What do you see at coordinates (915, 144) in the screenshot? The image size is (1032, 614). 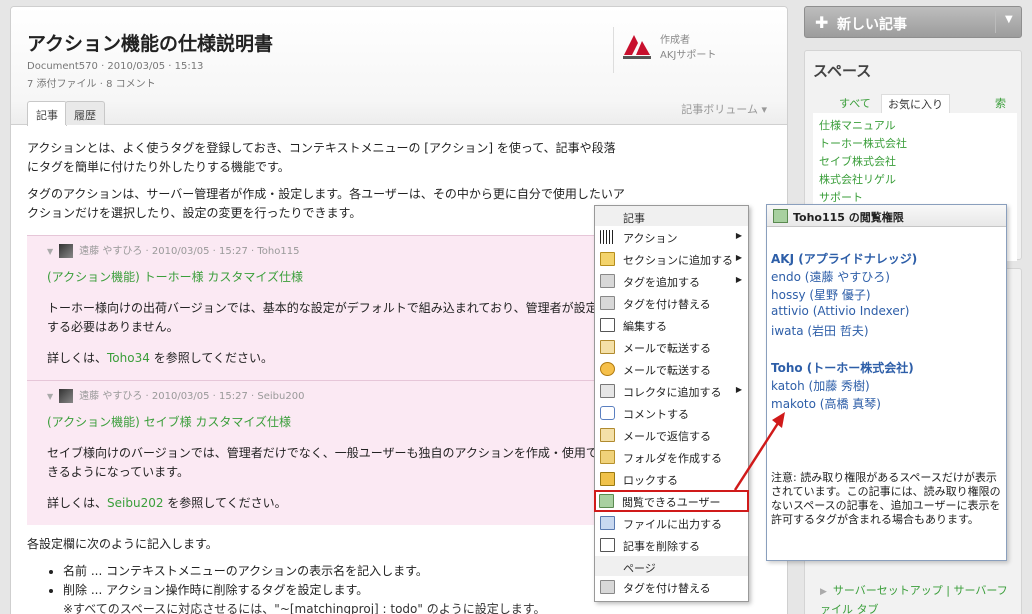 I see `space-item: トーホー株式会社` at bounding box center [915, 144].